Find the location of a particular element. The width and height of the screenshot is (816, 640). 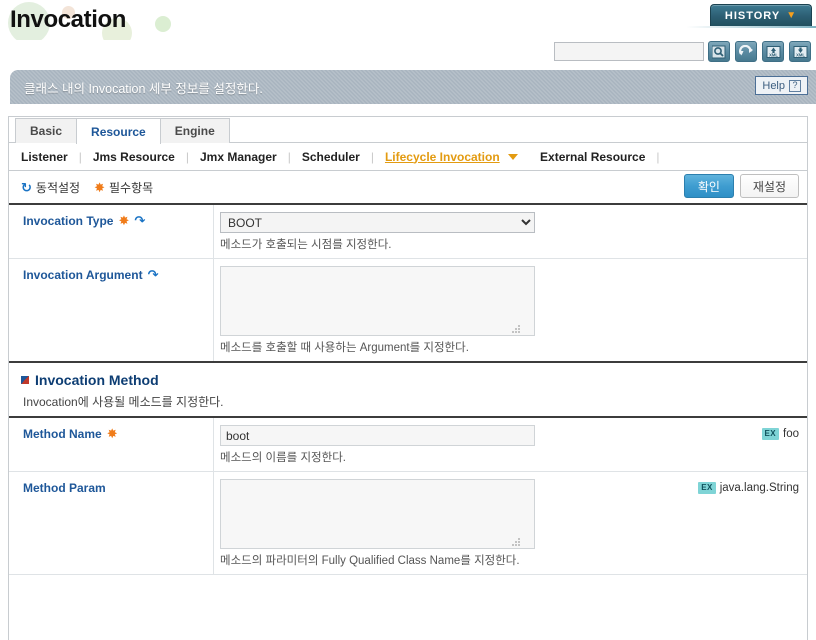

tab-engine-label: Engine is located at coordinates (194, 131).